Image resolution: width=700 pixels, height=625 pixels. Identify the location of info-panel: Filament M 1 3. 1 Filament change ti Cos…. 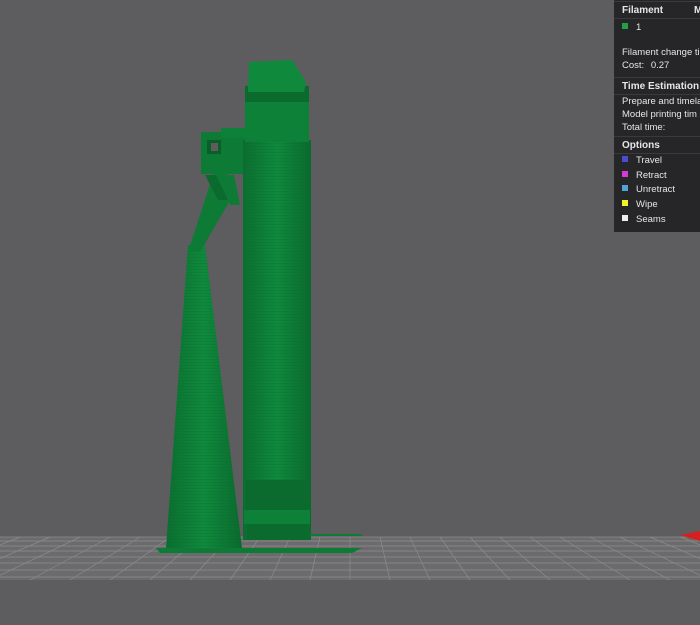
(657, 116).